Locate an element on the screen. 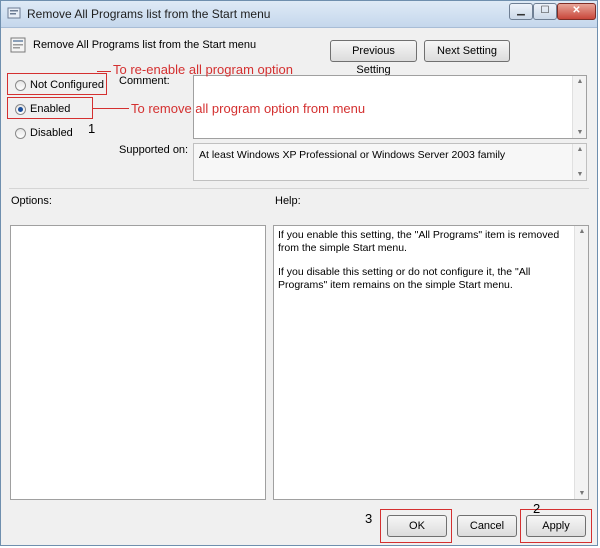 The width and height of the screenshot is (600, 548). step-3-marker: 3 is located at coordinates (369, 518).